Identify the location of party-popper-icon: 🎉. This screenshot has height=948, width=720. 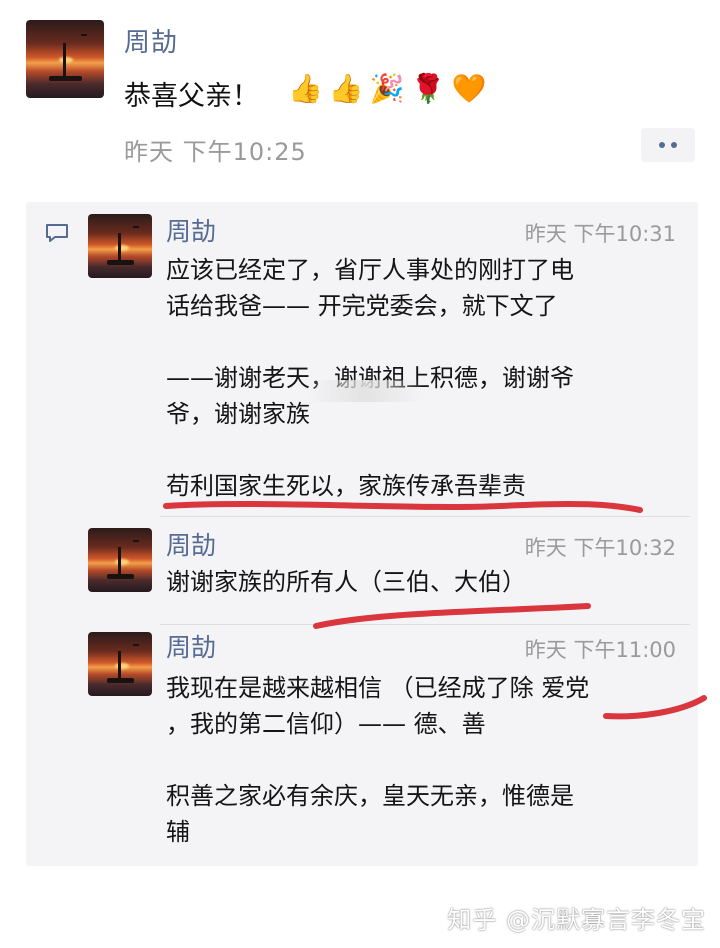
(387, 88).